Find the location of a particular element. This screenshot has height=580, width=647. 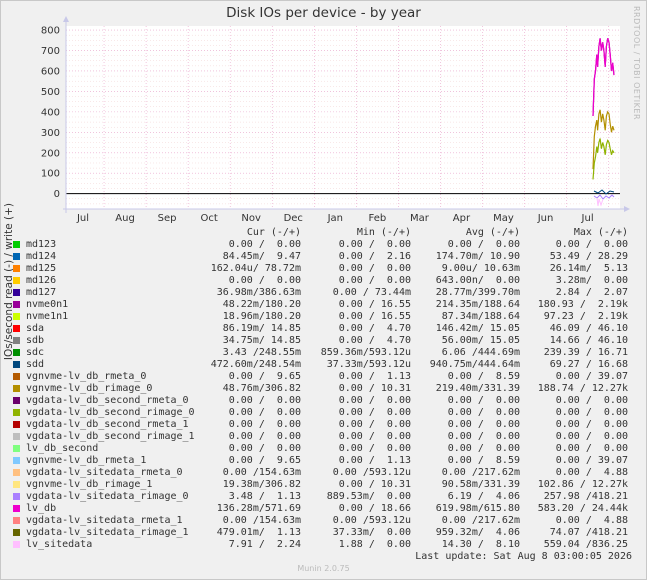

legend-value-cur: 0.00 / 9.65 is located at coordinates (264, 460).